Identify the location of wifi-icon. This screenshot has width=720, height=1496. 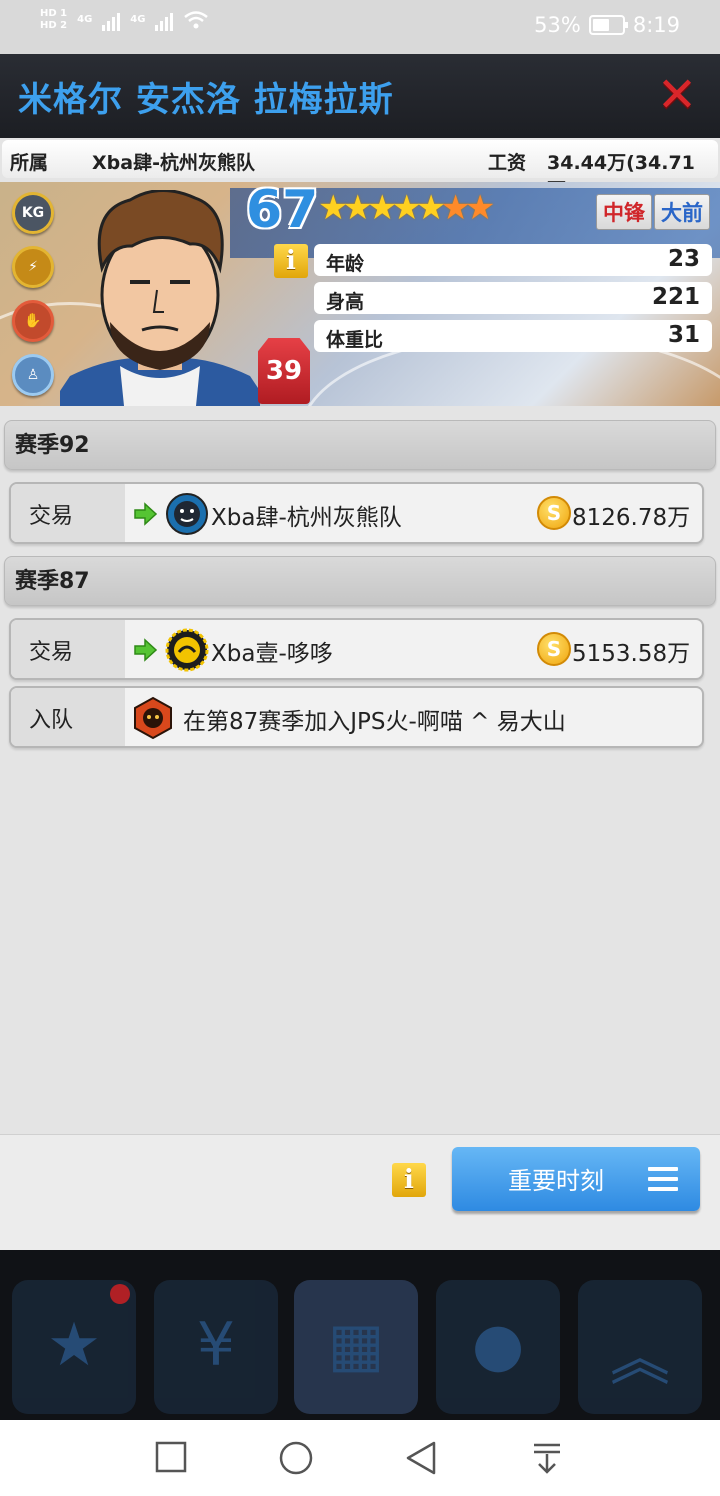
(196, 20).